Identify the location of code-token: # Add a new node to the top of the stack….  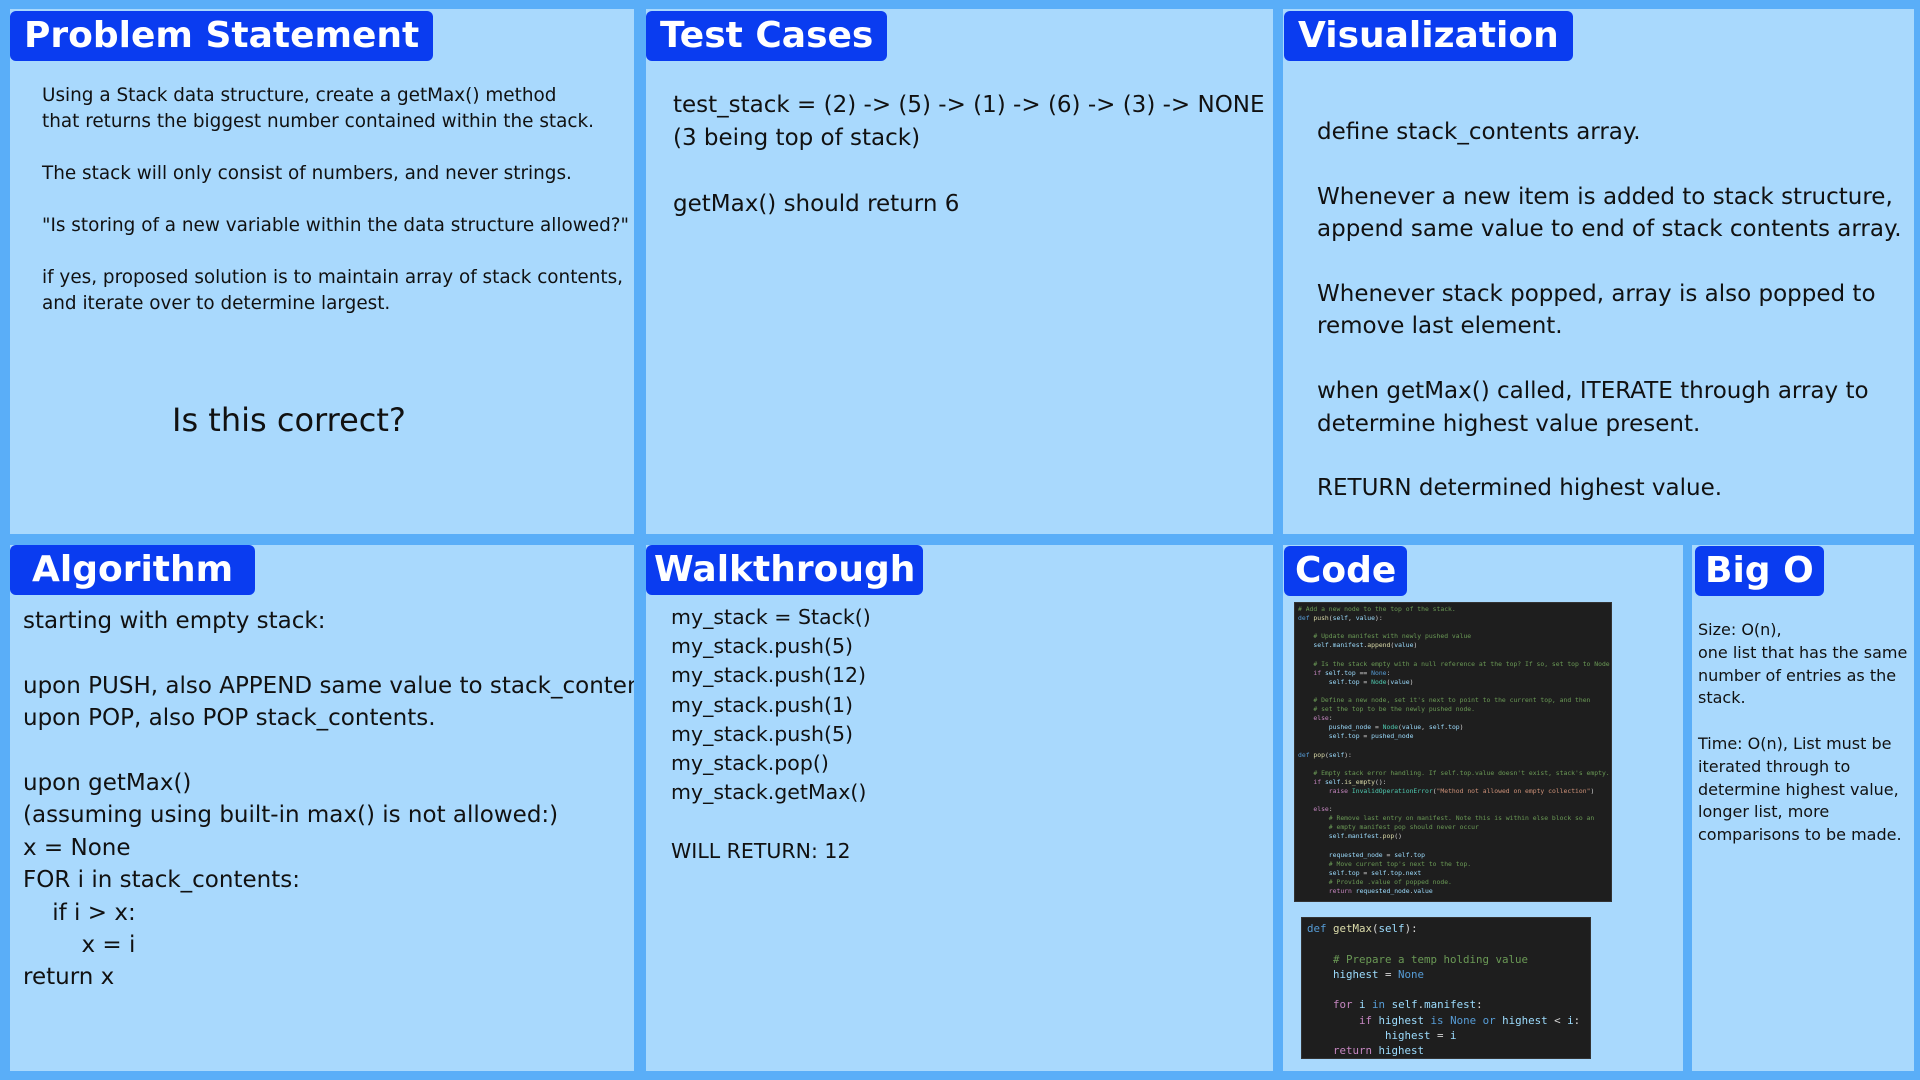
(1377, 609).